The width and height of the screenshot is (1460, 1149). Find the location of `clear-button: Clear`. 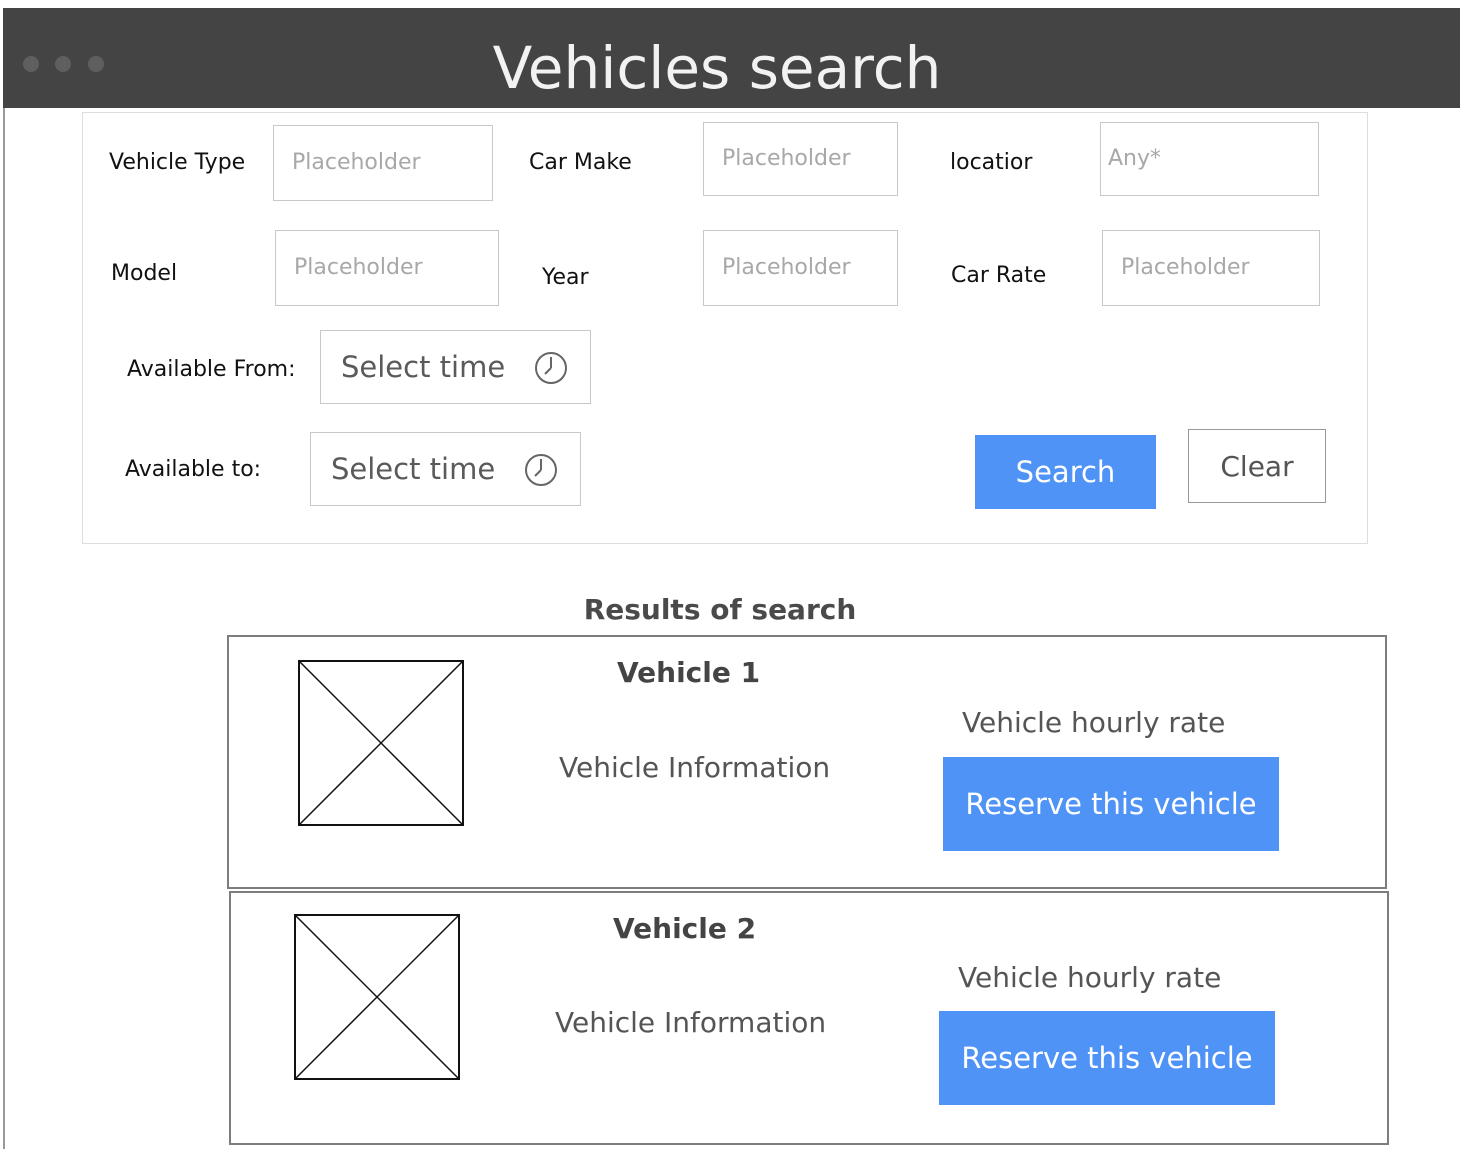

clear-button: Clear is located at coordinates (1257, 466).